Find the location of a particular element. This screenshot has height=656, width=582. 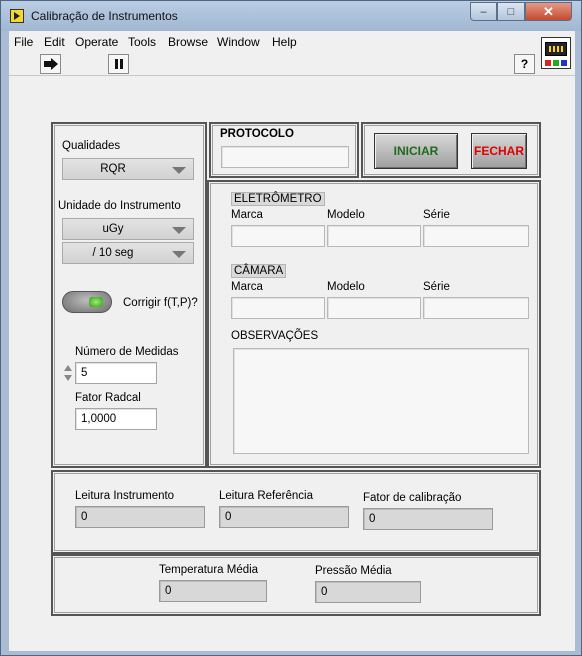

protocolo-panel: PROTOCOLO is located at coordinates (284, 150).